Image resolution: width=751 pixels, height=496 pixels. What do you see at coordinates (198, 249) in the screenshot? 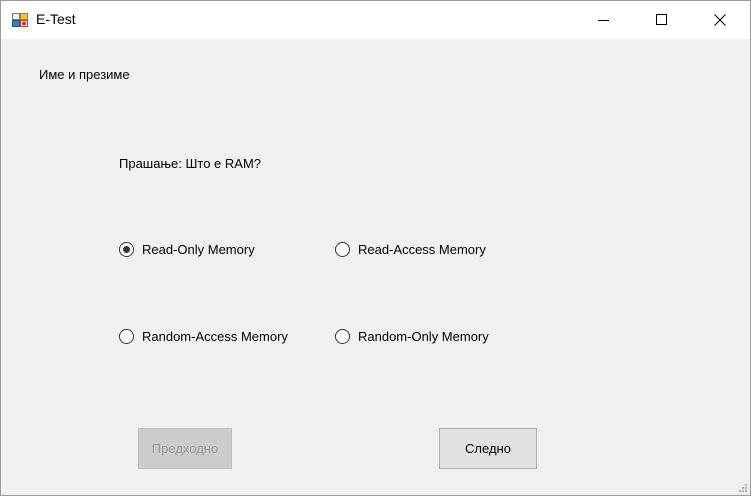
I see `answer-option-label: Read-Only Memory` at bounding box center [198, 249].